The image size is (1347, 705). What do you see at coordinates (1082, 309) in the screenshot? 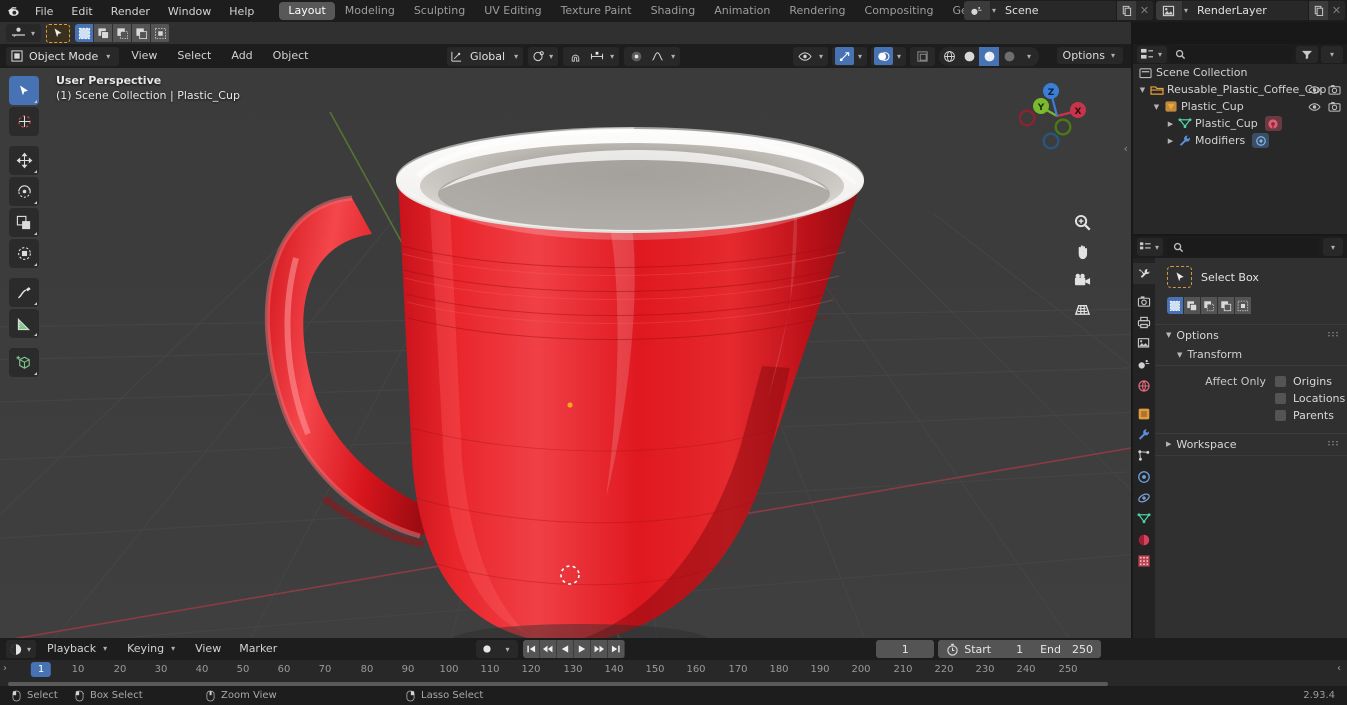
I see `toggle-perspective-tool` at bounding box center [1082, 309].